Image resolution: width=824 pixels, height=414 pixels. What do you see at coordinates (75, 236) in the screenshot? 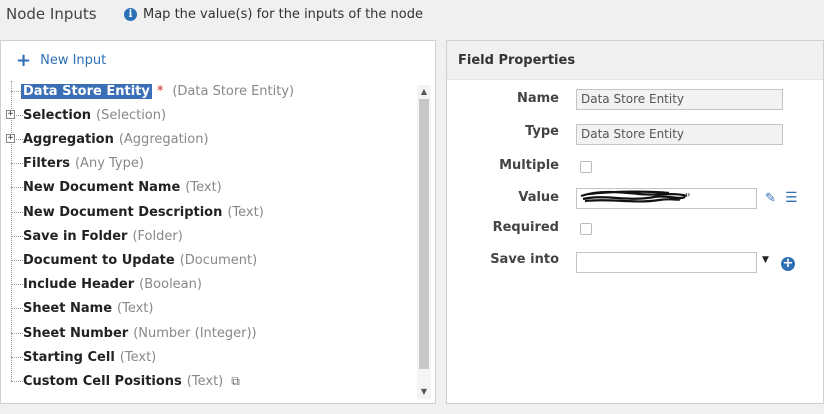
I see `tree-item-name: Save in Folder` at bounding box center [75, 236].